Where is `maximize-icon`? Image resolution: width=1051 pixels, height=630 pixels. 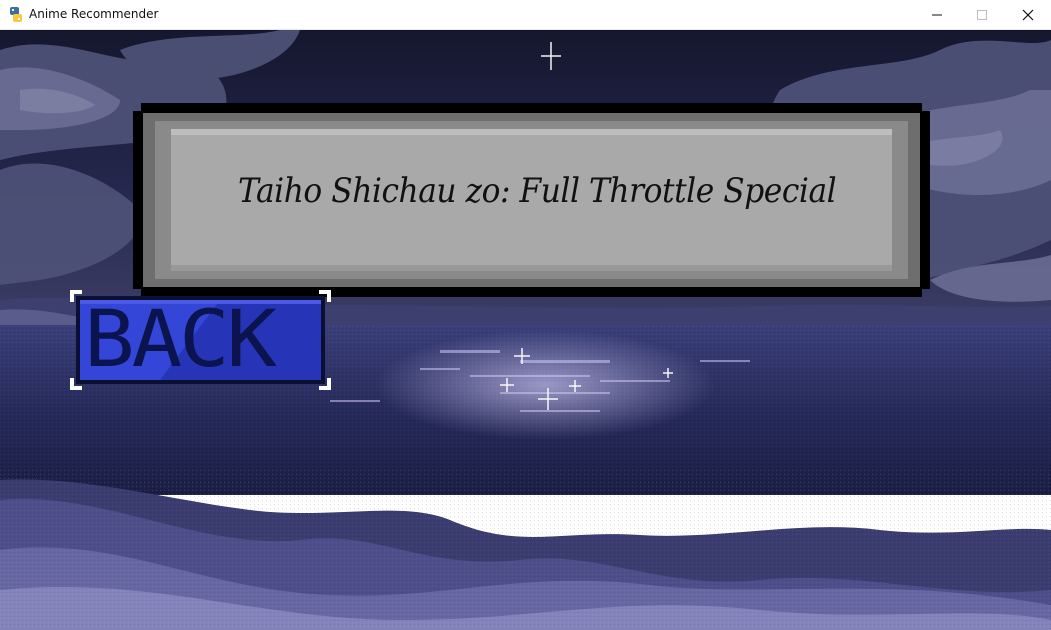
maximize-icon is located at coordinates (981, 14).